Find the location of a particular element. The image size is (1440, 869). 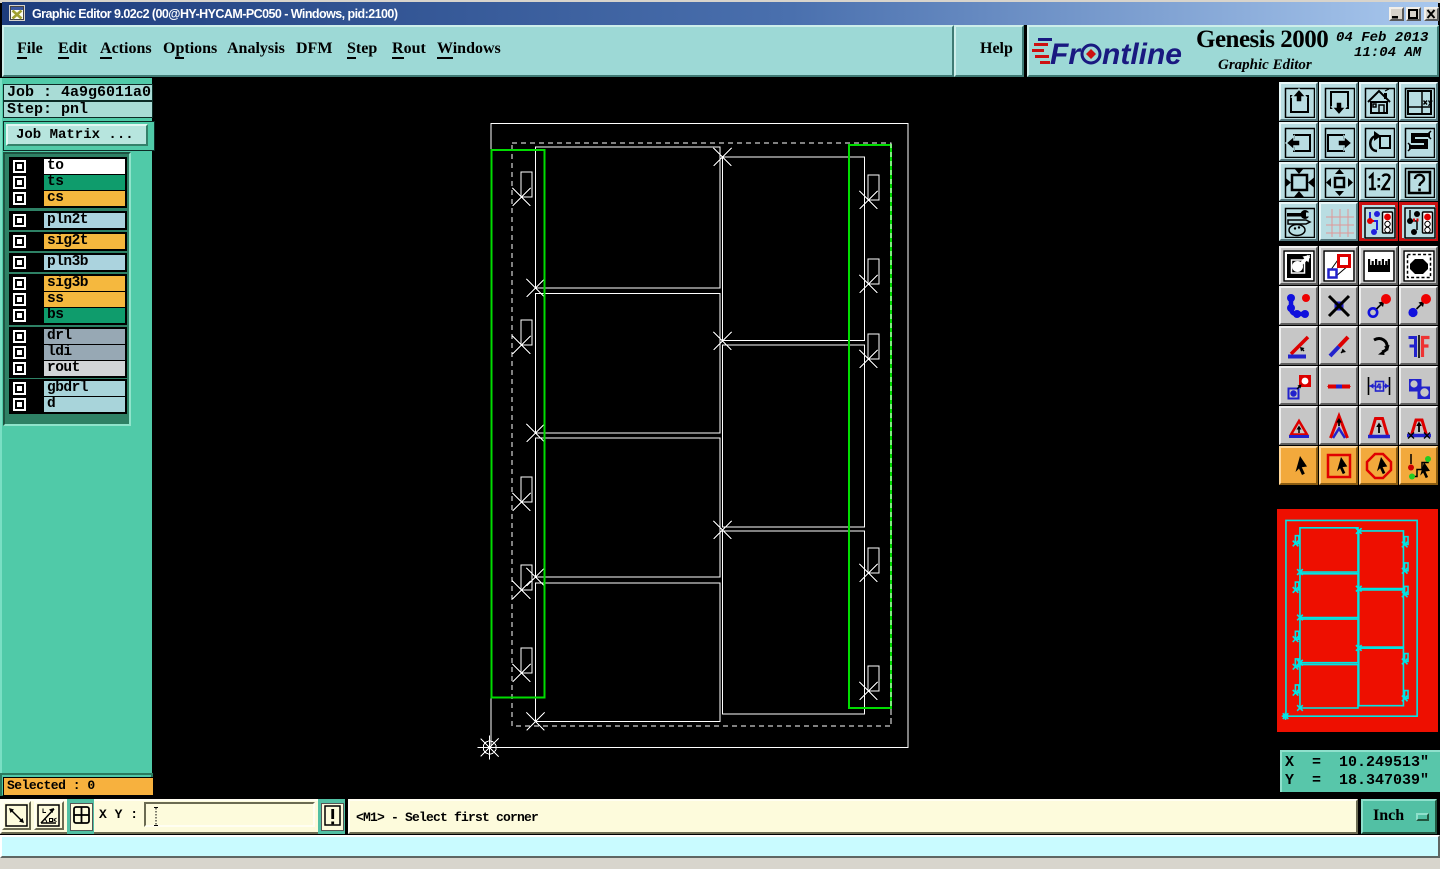

svg-text: Fr is located at coordinates (1066, 54).